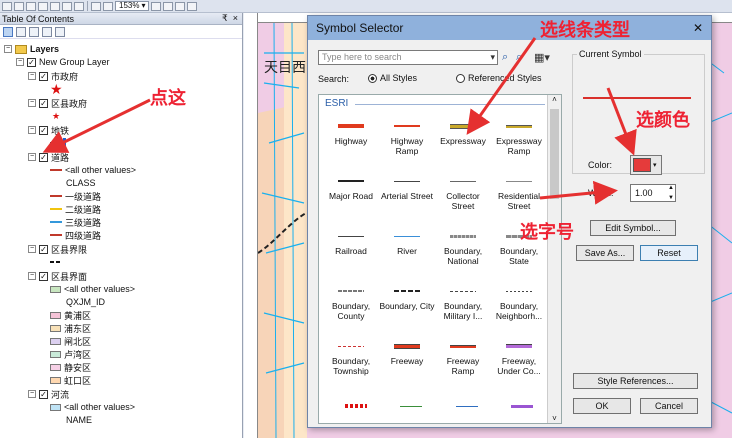 This screenshot has width=732, height=438. What do you see at coordinates (48, 157) in the screenshot?
I see `layer-row: − ✓ 道路` at bounding box center [48, 157].